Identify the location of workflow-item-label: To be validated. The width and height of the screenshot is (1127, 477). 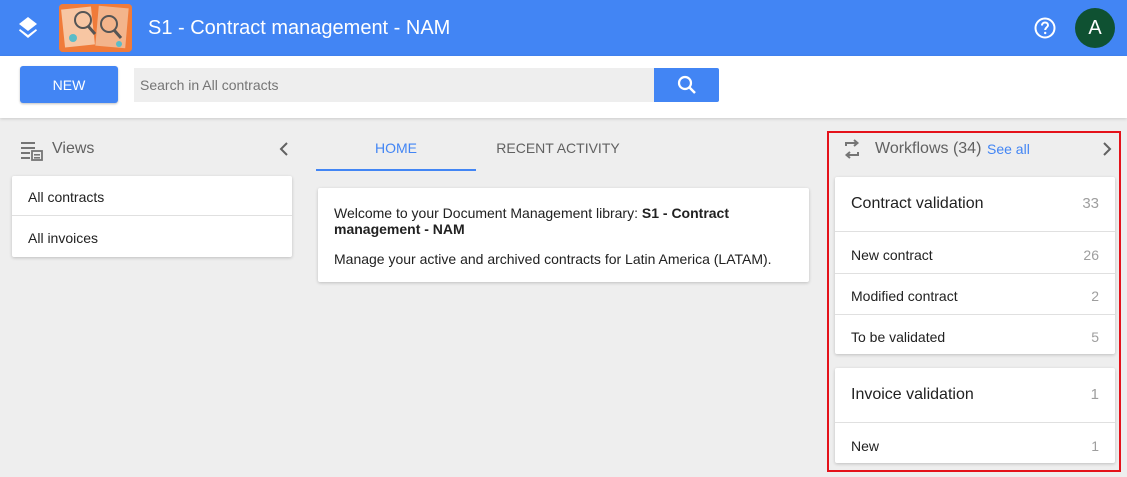
(898, 337).